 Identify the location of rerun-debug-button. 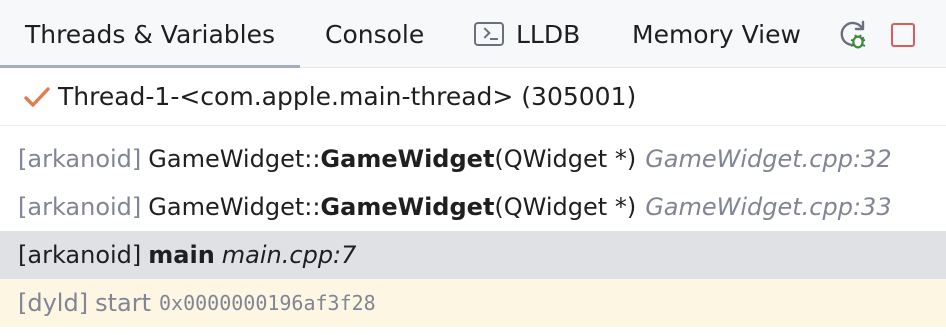
(853, 34).